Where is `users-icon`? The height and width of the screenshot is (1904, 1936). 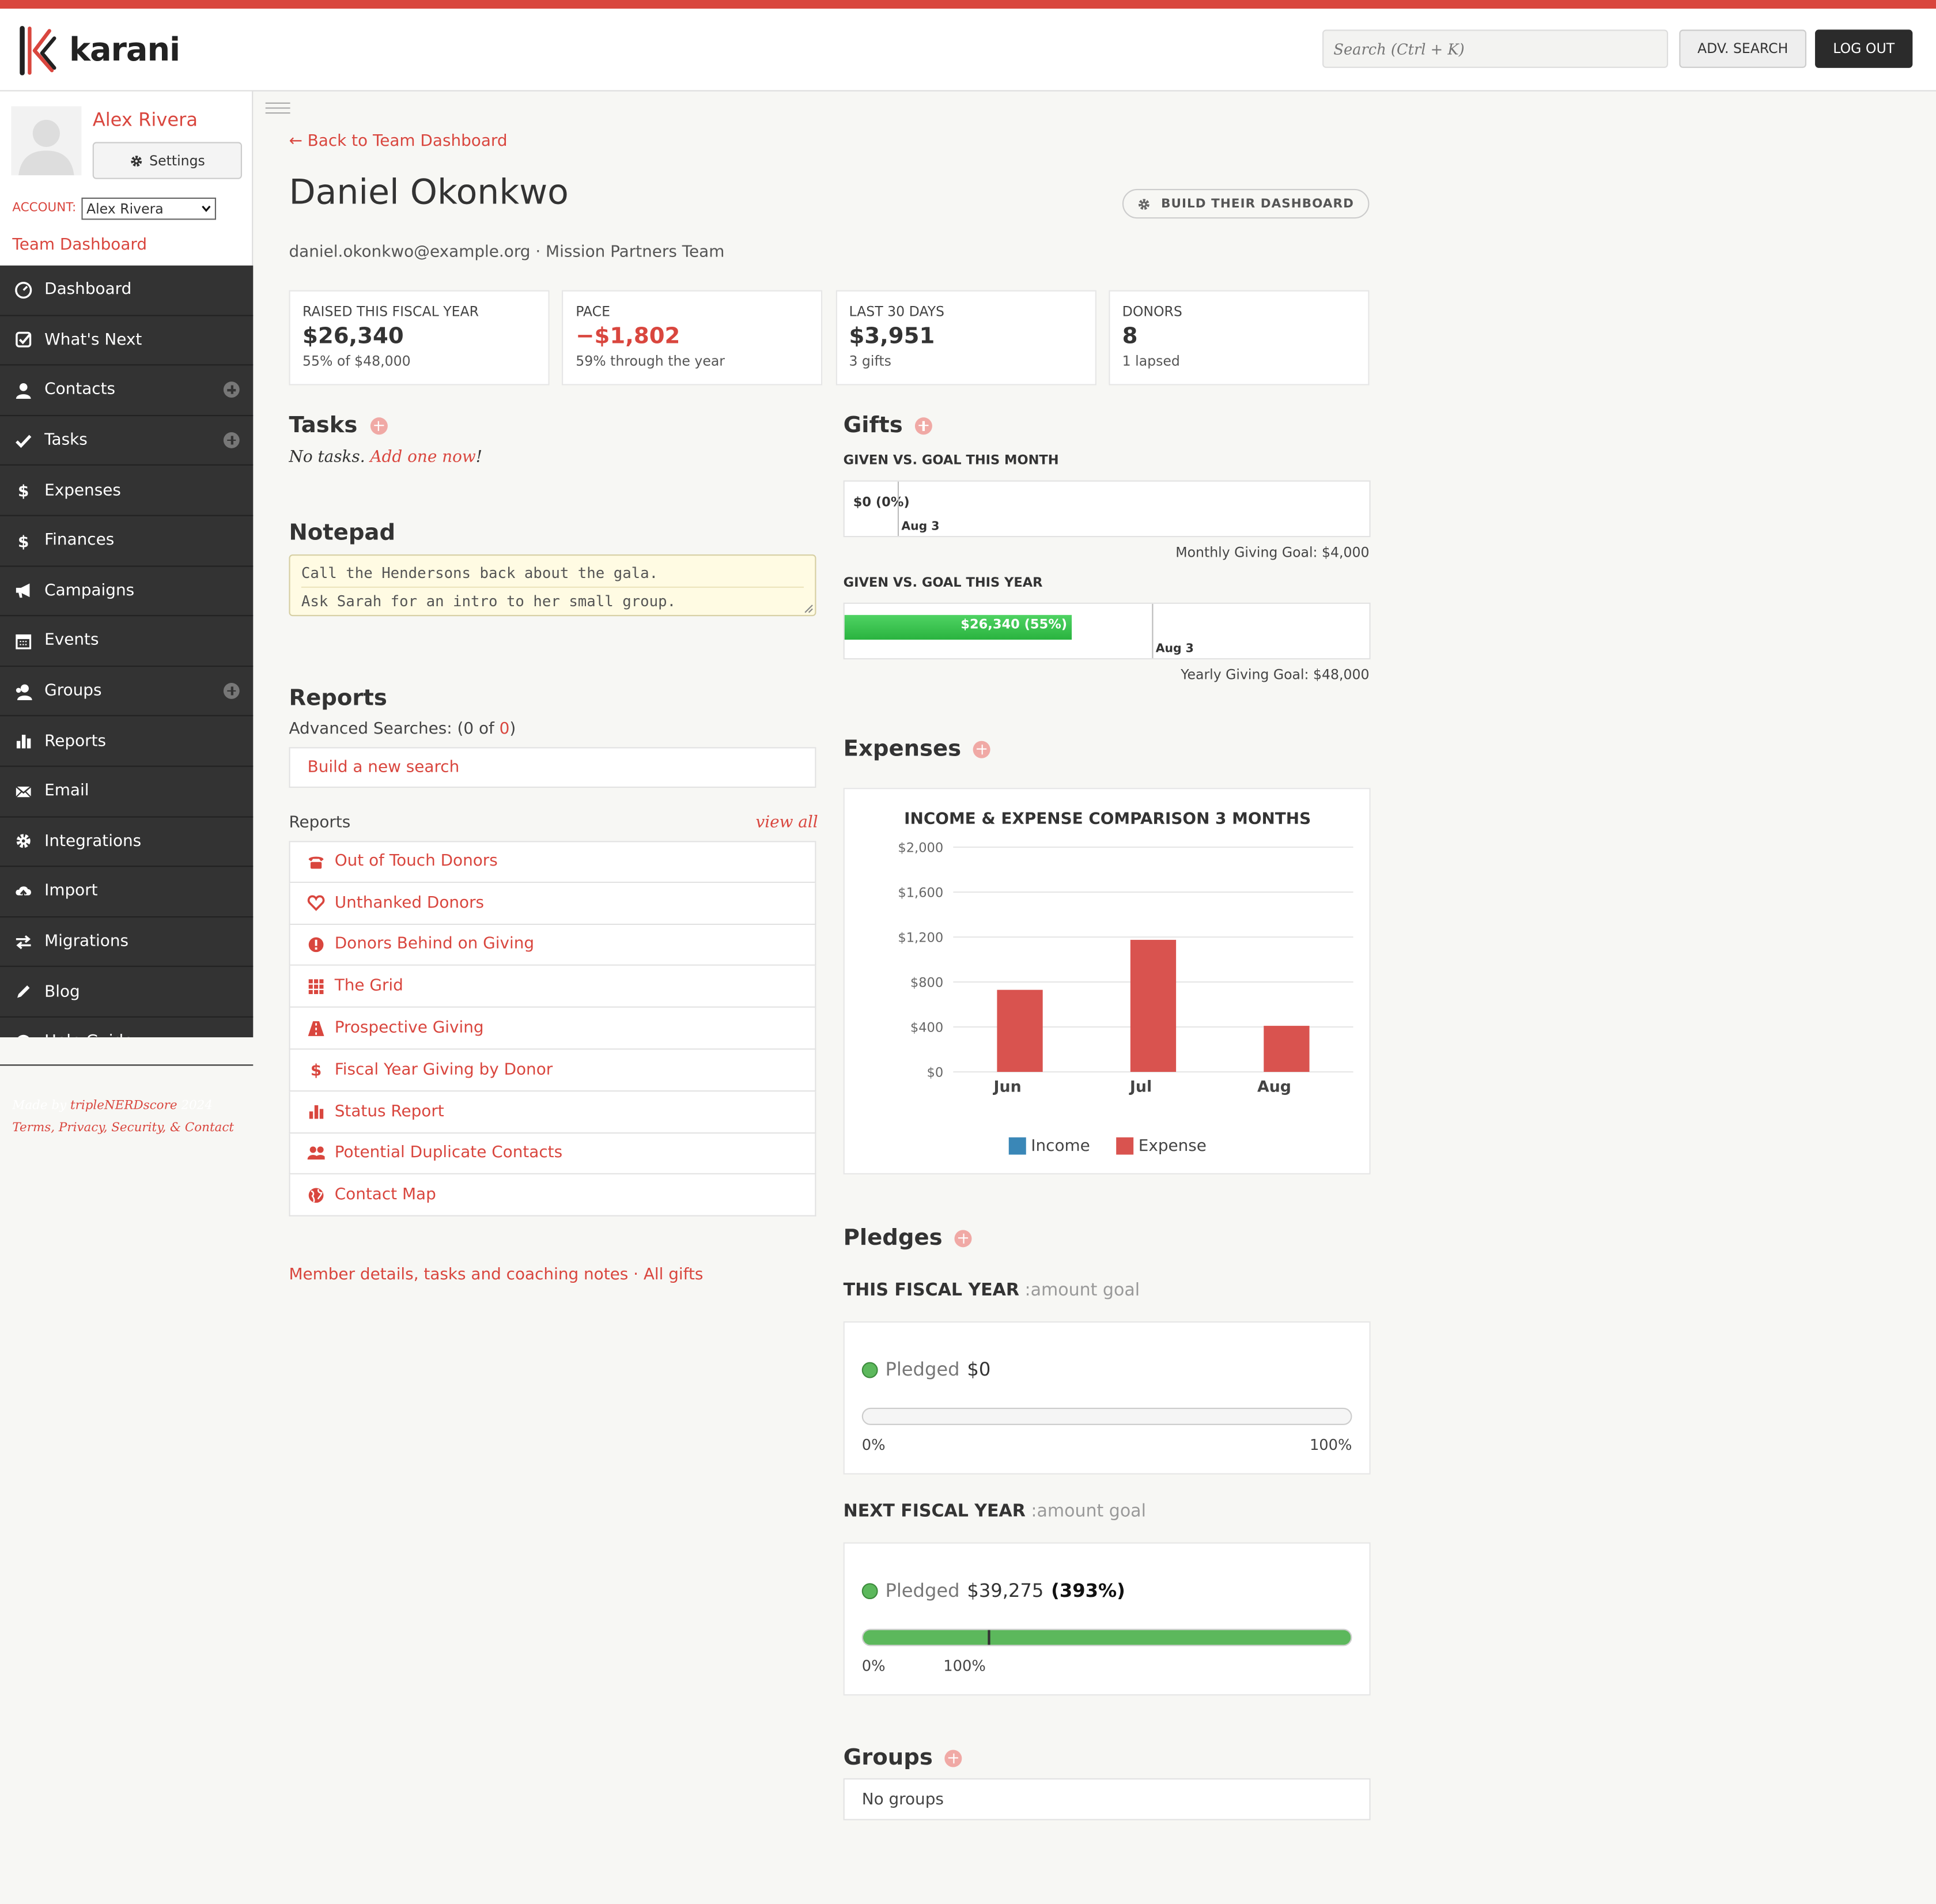 users-icon is located at coordinates (316, 1153).